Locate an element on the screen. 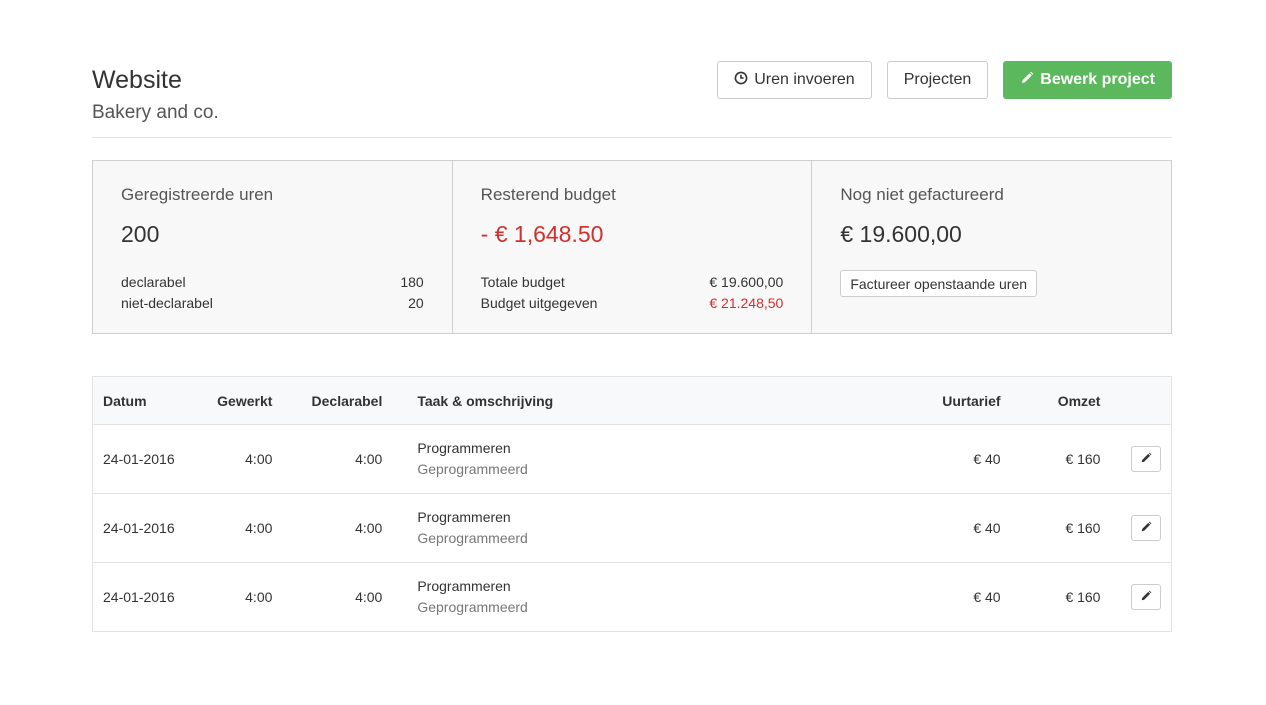  stat-breakdown: declarabel 180 niet-declarabel 20 is located at coordinates (272, 293).